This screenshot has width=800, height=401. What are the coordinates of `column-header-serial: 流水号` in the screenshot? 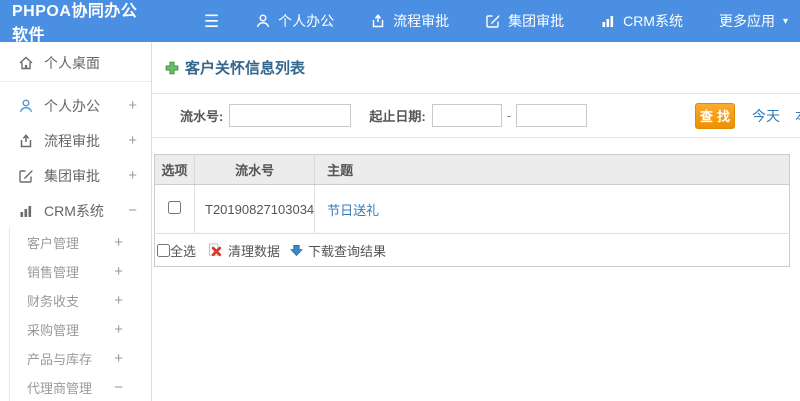 It's located at (255, 169).